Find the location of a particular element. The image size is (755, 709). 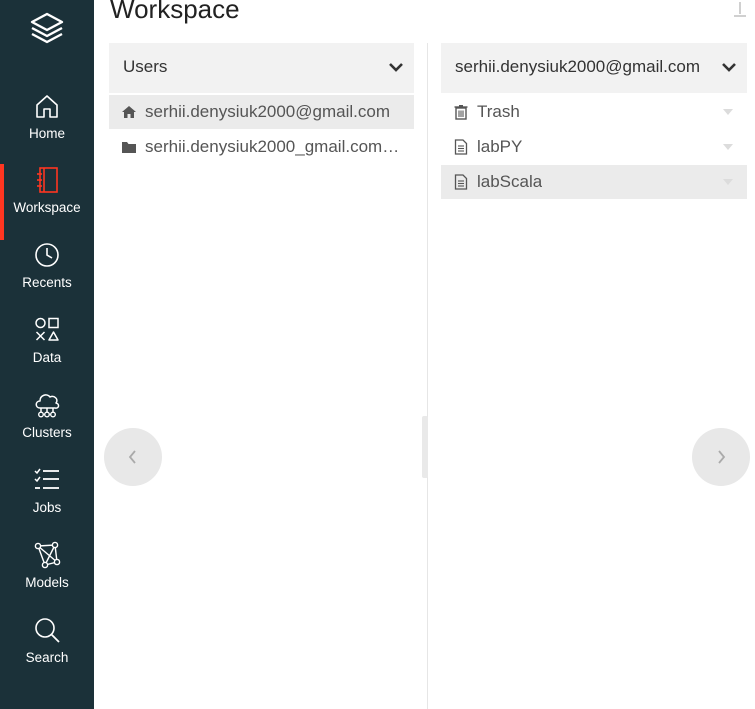

sidebar-item-clusters: Clusters is located at coordinates (47, 428).